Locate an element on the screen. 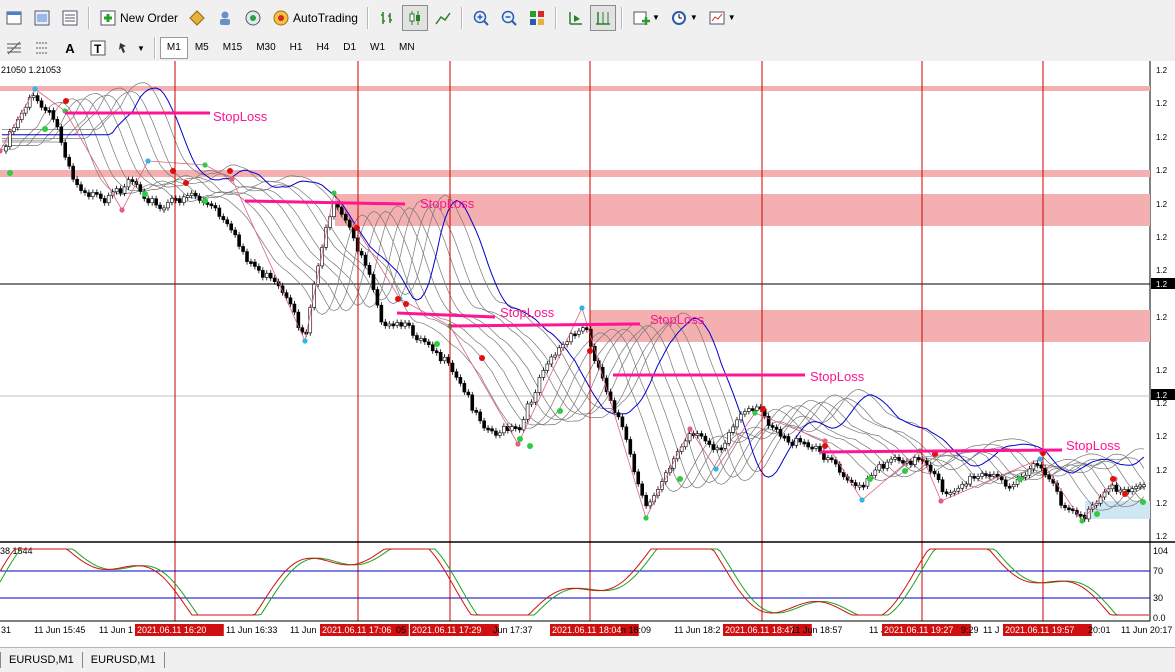 This screenshot has height=672, width=1175. timeframe-h1-button: H1 is located at coordinates (296, 48).